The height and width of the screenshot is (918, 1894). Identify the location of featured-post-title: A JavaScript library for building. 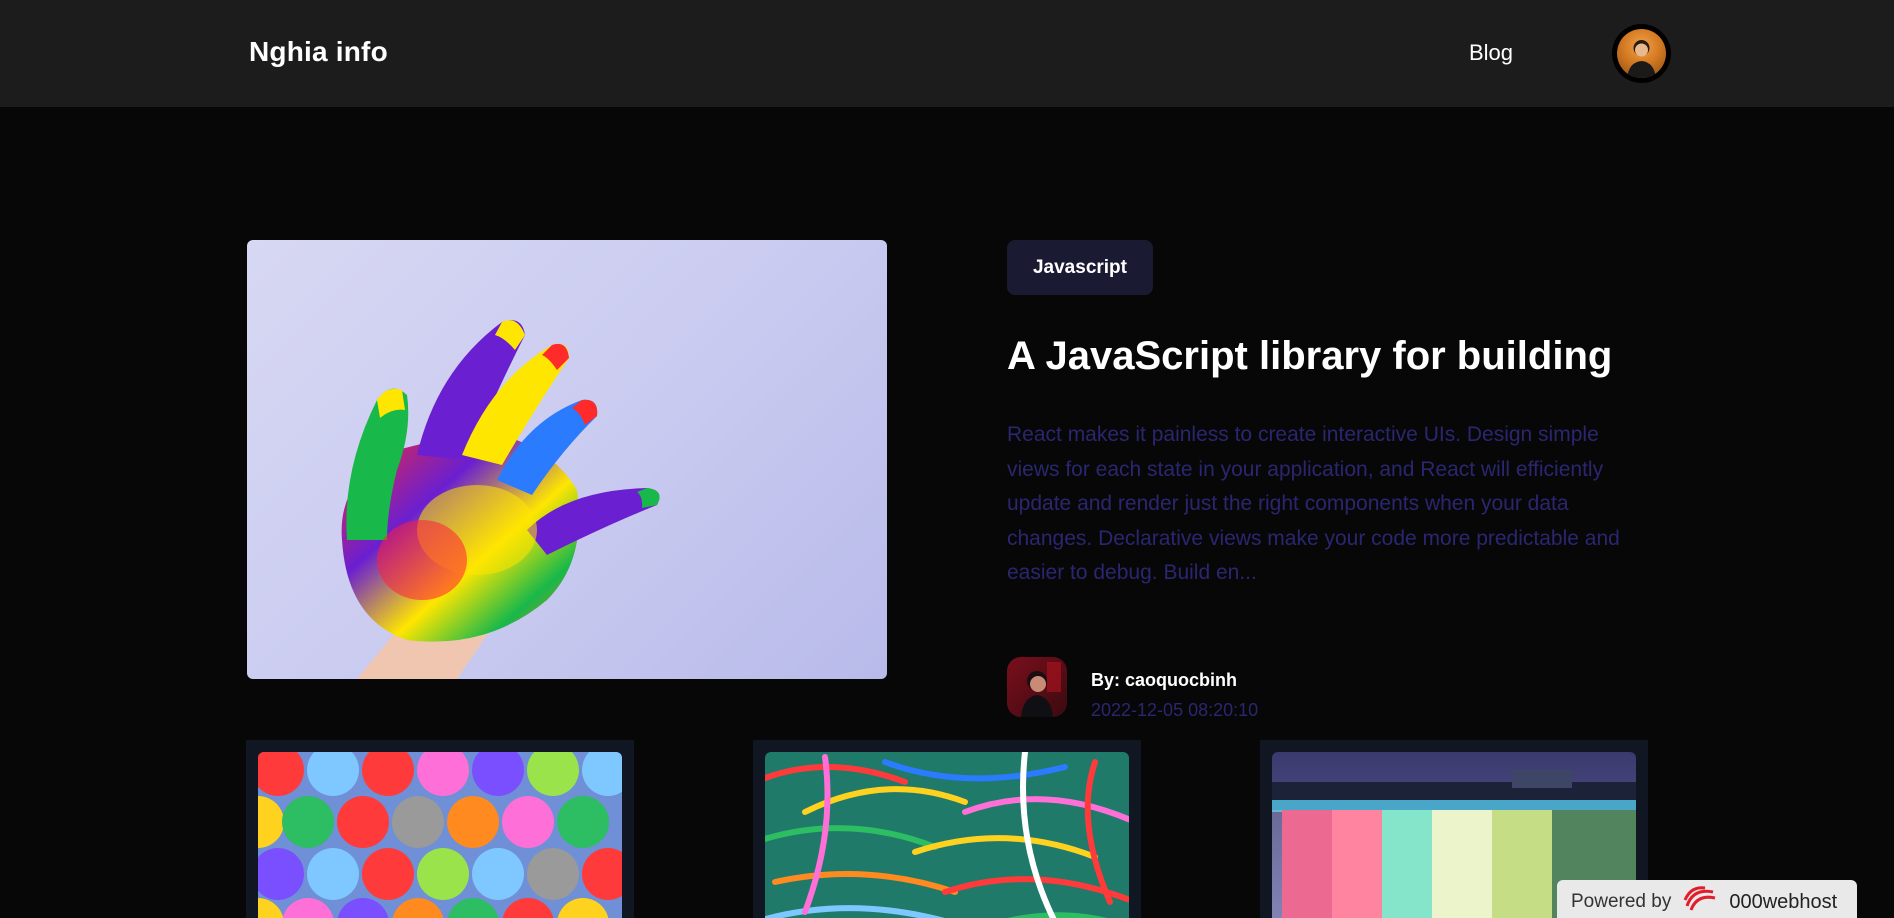
(1357, 356).